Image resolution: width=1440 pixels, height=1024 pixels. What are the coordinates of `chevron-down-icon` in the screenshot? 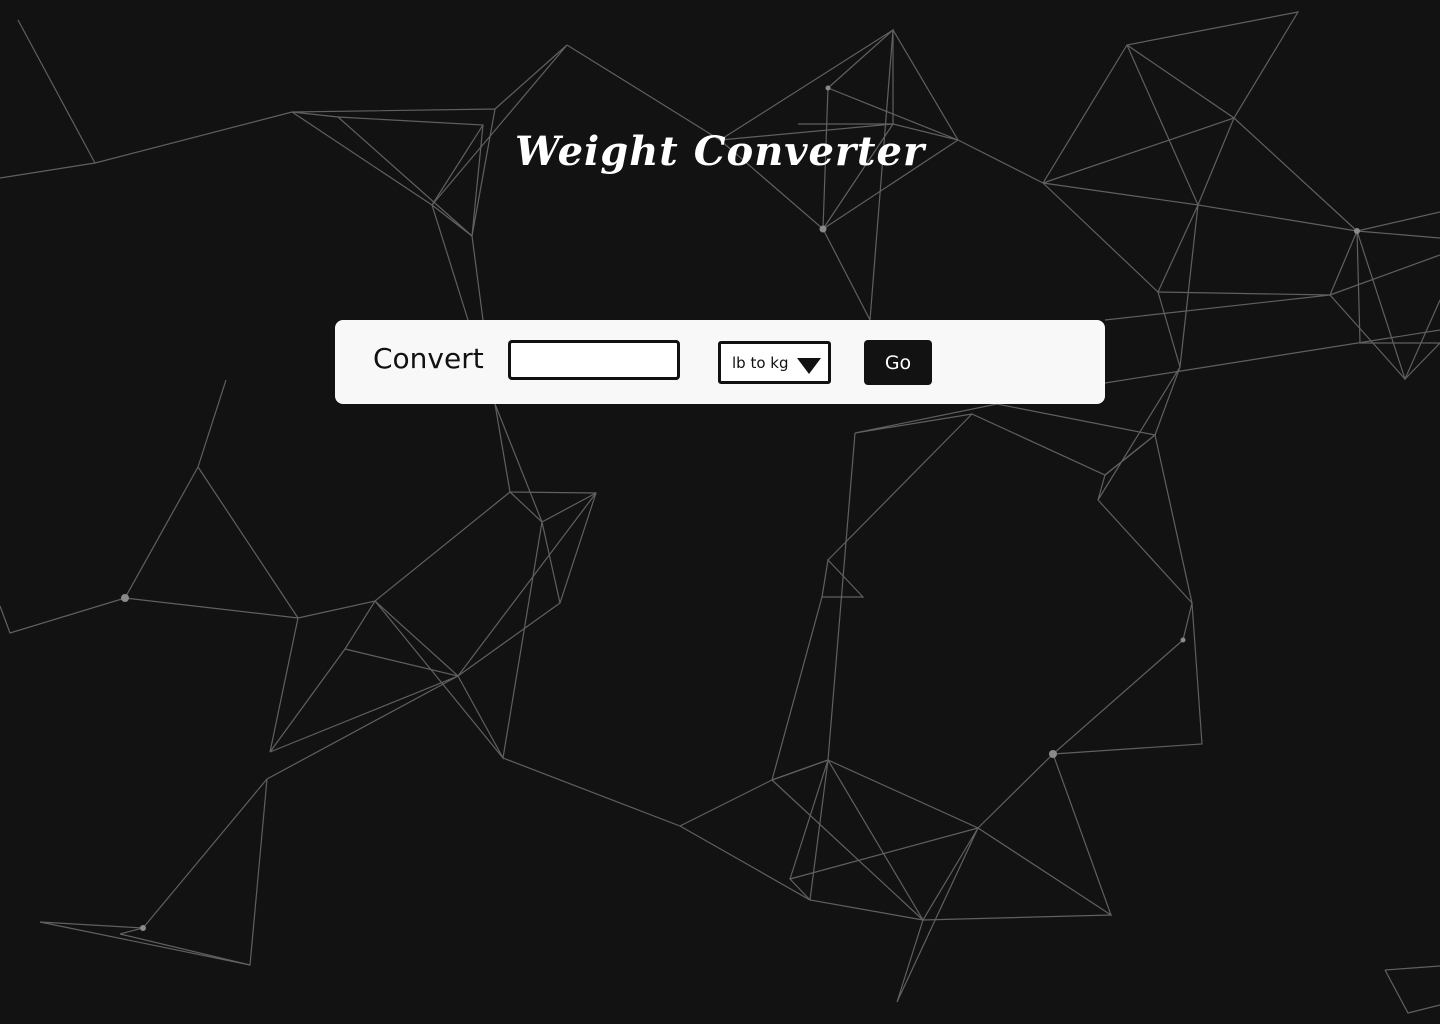 It's located at (809, 366).